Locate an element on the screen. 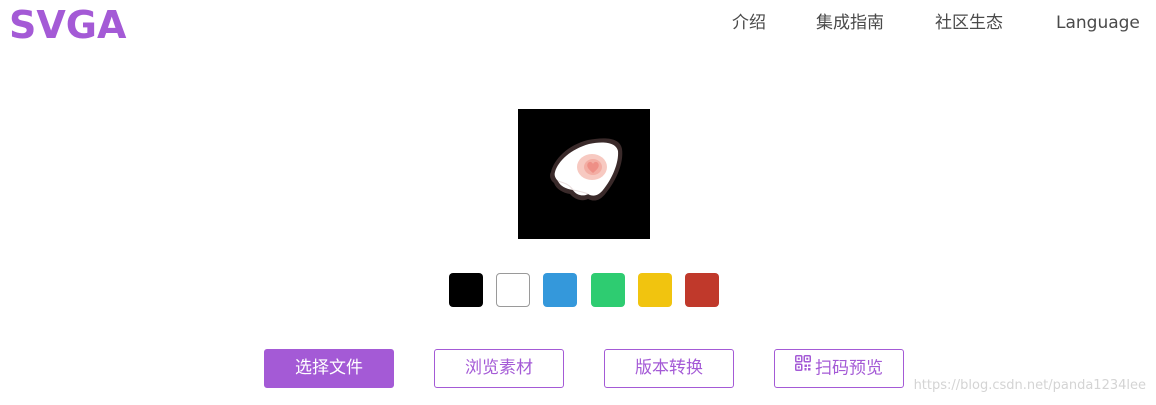  background-color-swatches is located at coordinates (578, 290).